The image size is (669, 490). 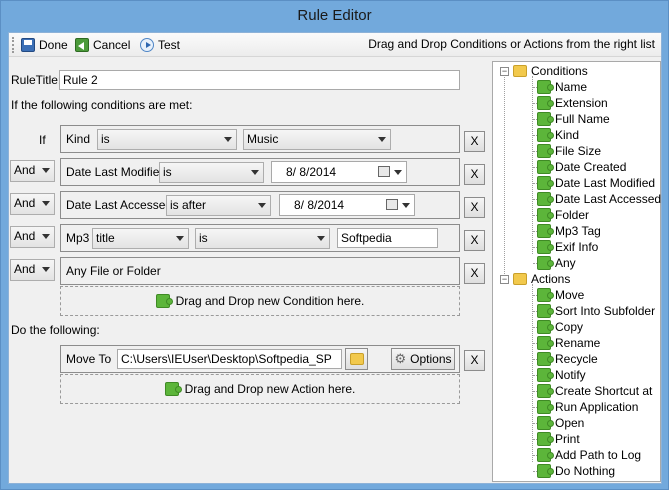 What do you see at coordinates (556, 263) in the screenshot?
I see `tree-item: Any` at bounding box center [556, 263].